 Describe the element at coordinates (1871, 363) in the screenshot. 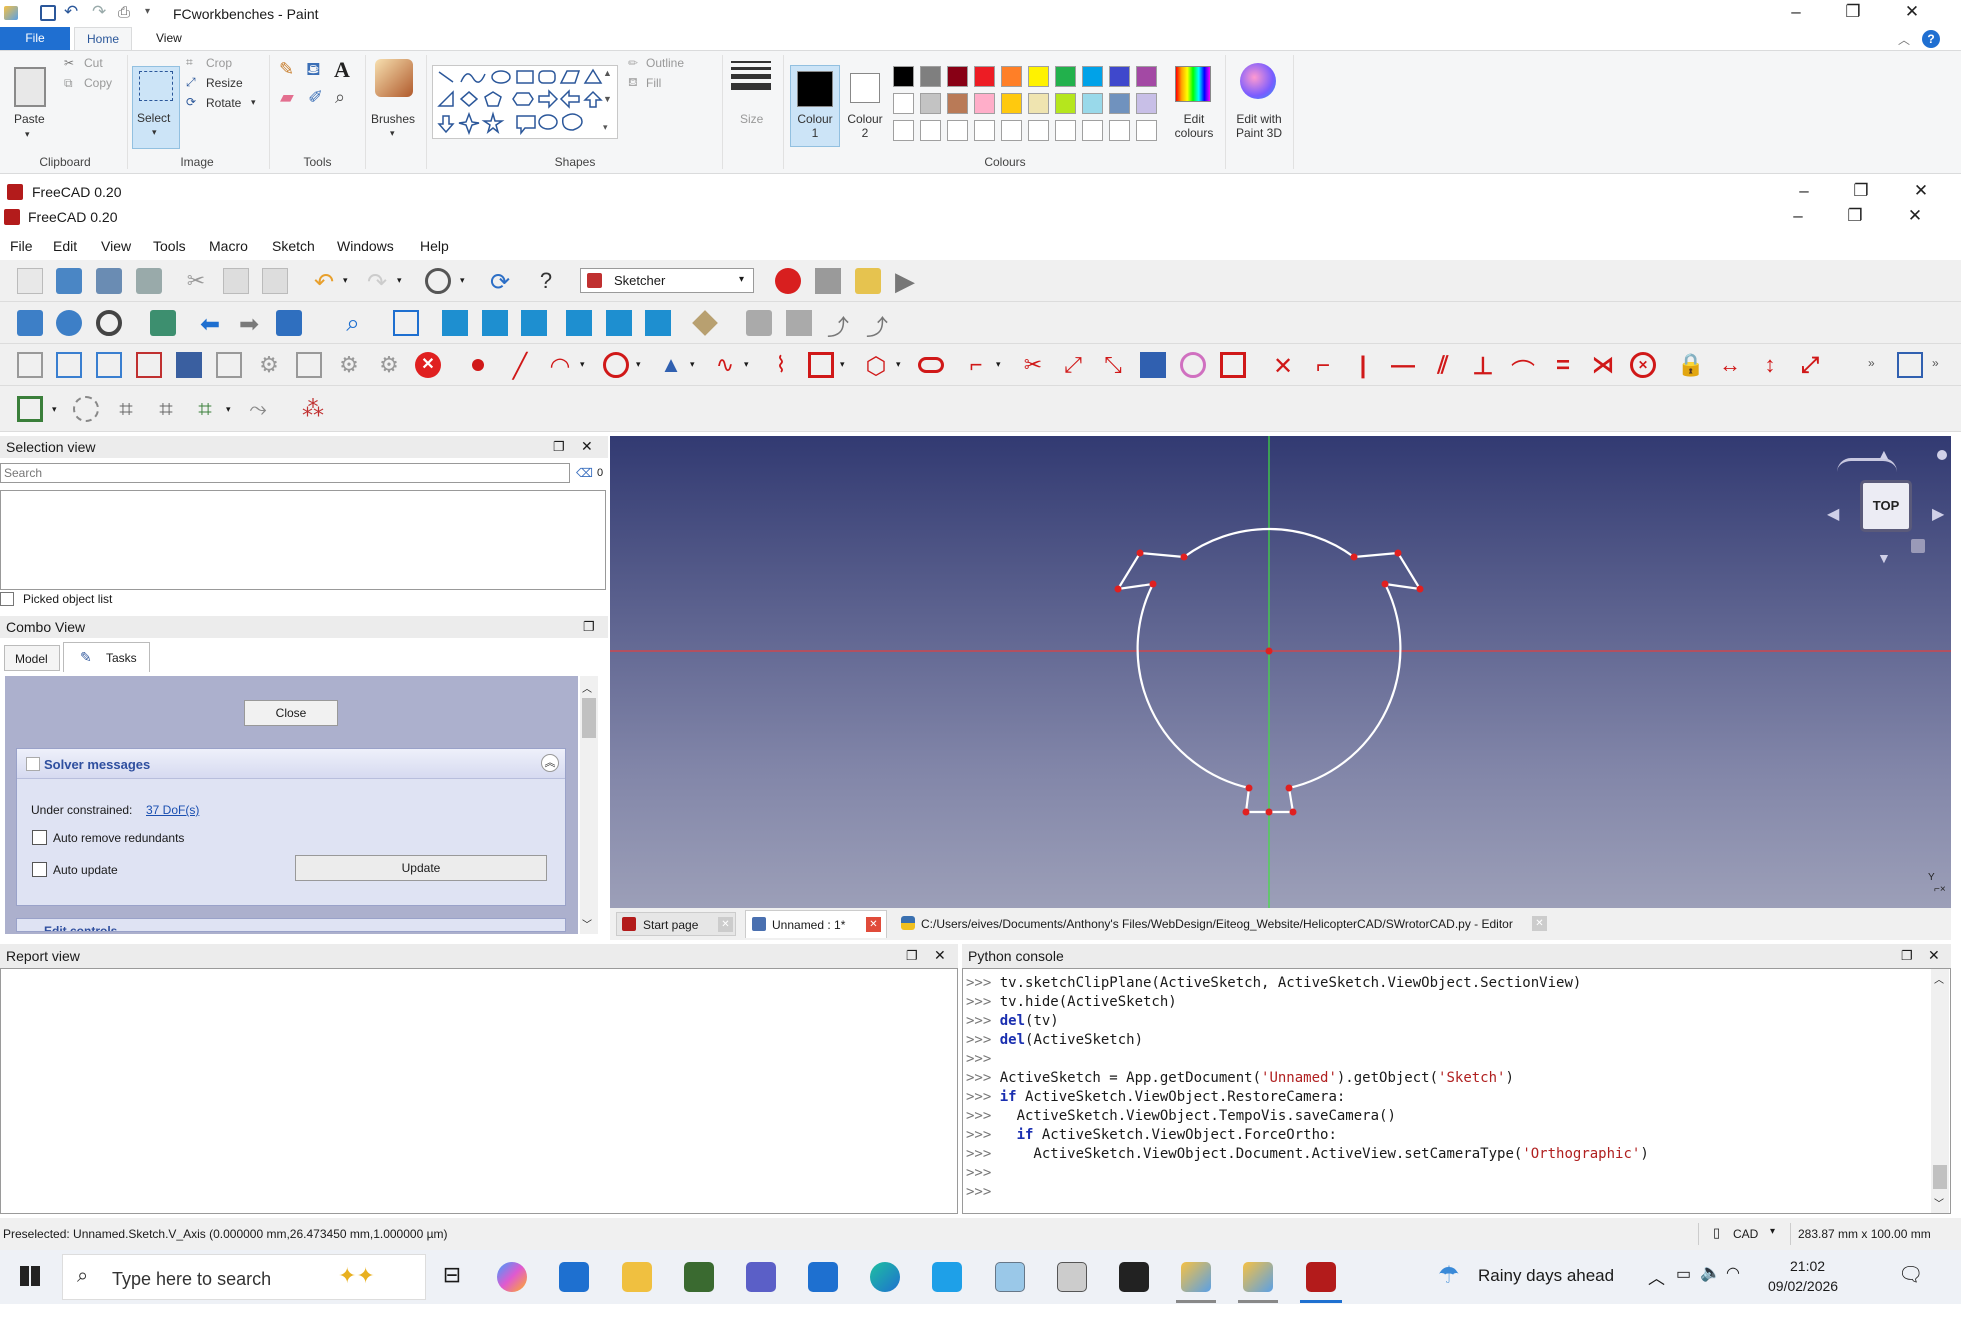

I see `toolbar-overflow-icon: »` at that location.